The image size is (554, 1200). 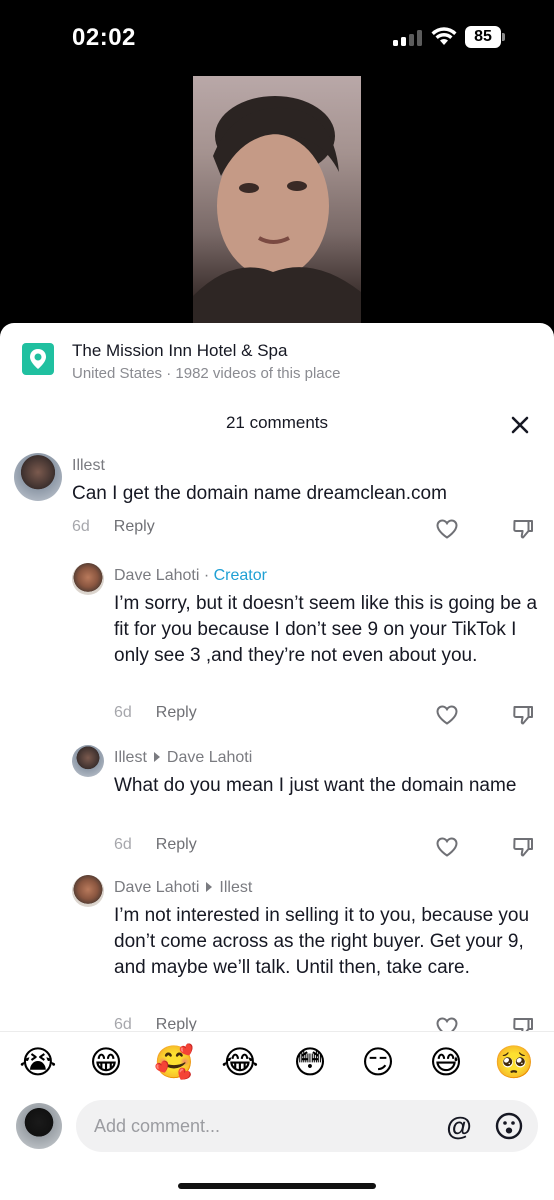 What do you see at coordinates (277, 1186) in the screenshot?
I see `home-indicator` at bounding box center [277, 1186].